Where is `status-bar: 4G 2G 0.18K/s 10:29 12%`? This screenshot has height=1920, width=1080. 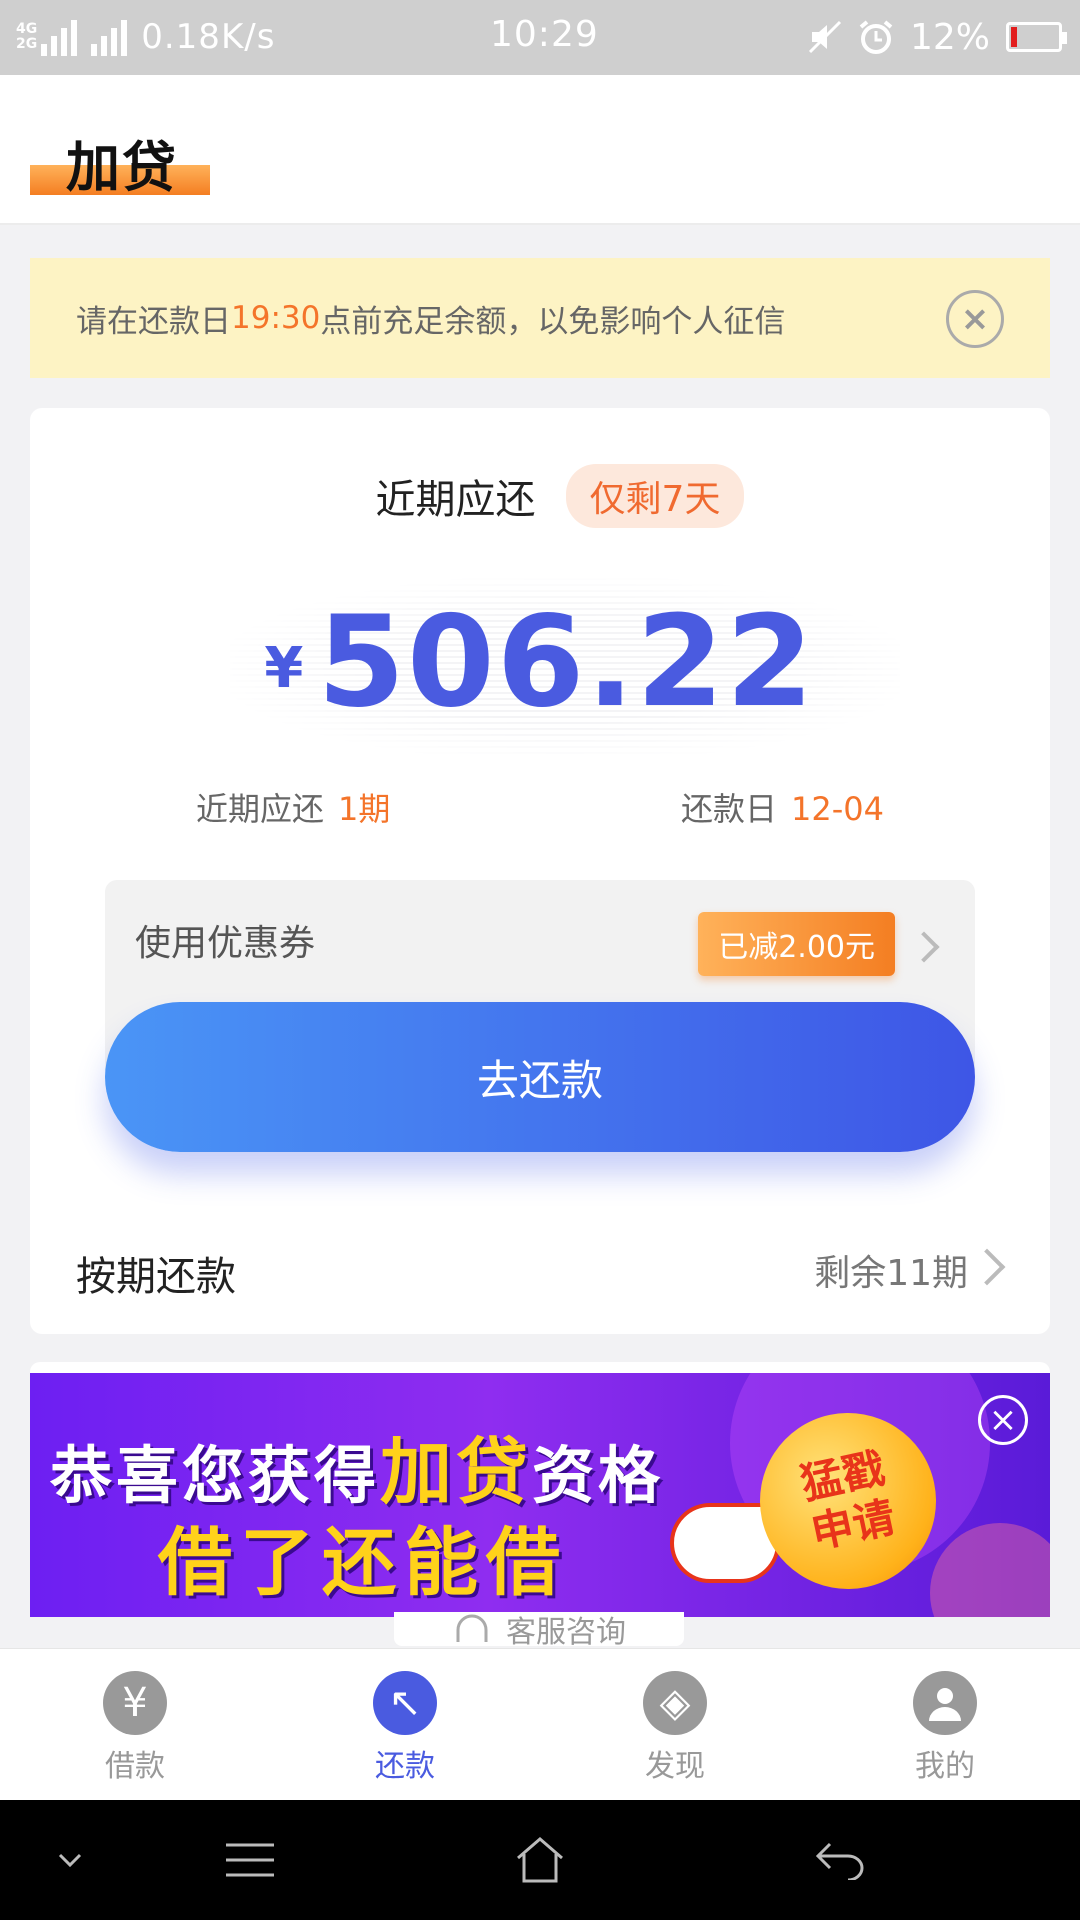
status-bar: 4G 2G 0.18K/s 10:29 12% is located at coordinates (540, 37).